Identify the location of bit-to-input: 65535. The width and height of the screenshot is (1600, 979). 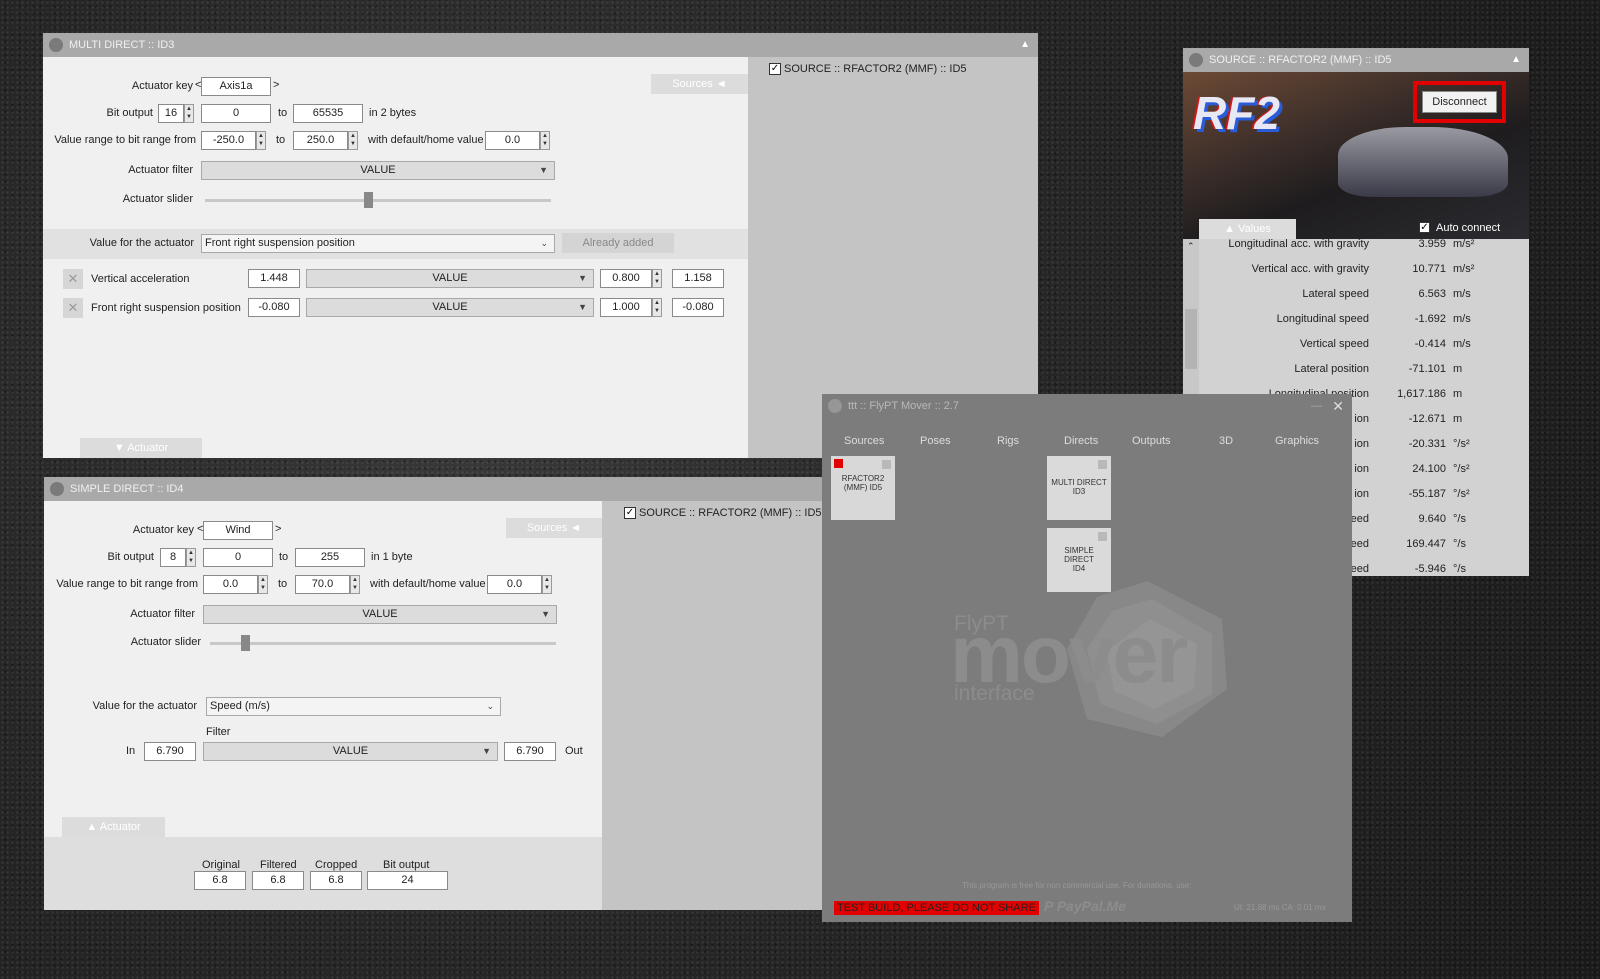
(328, 113).